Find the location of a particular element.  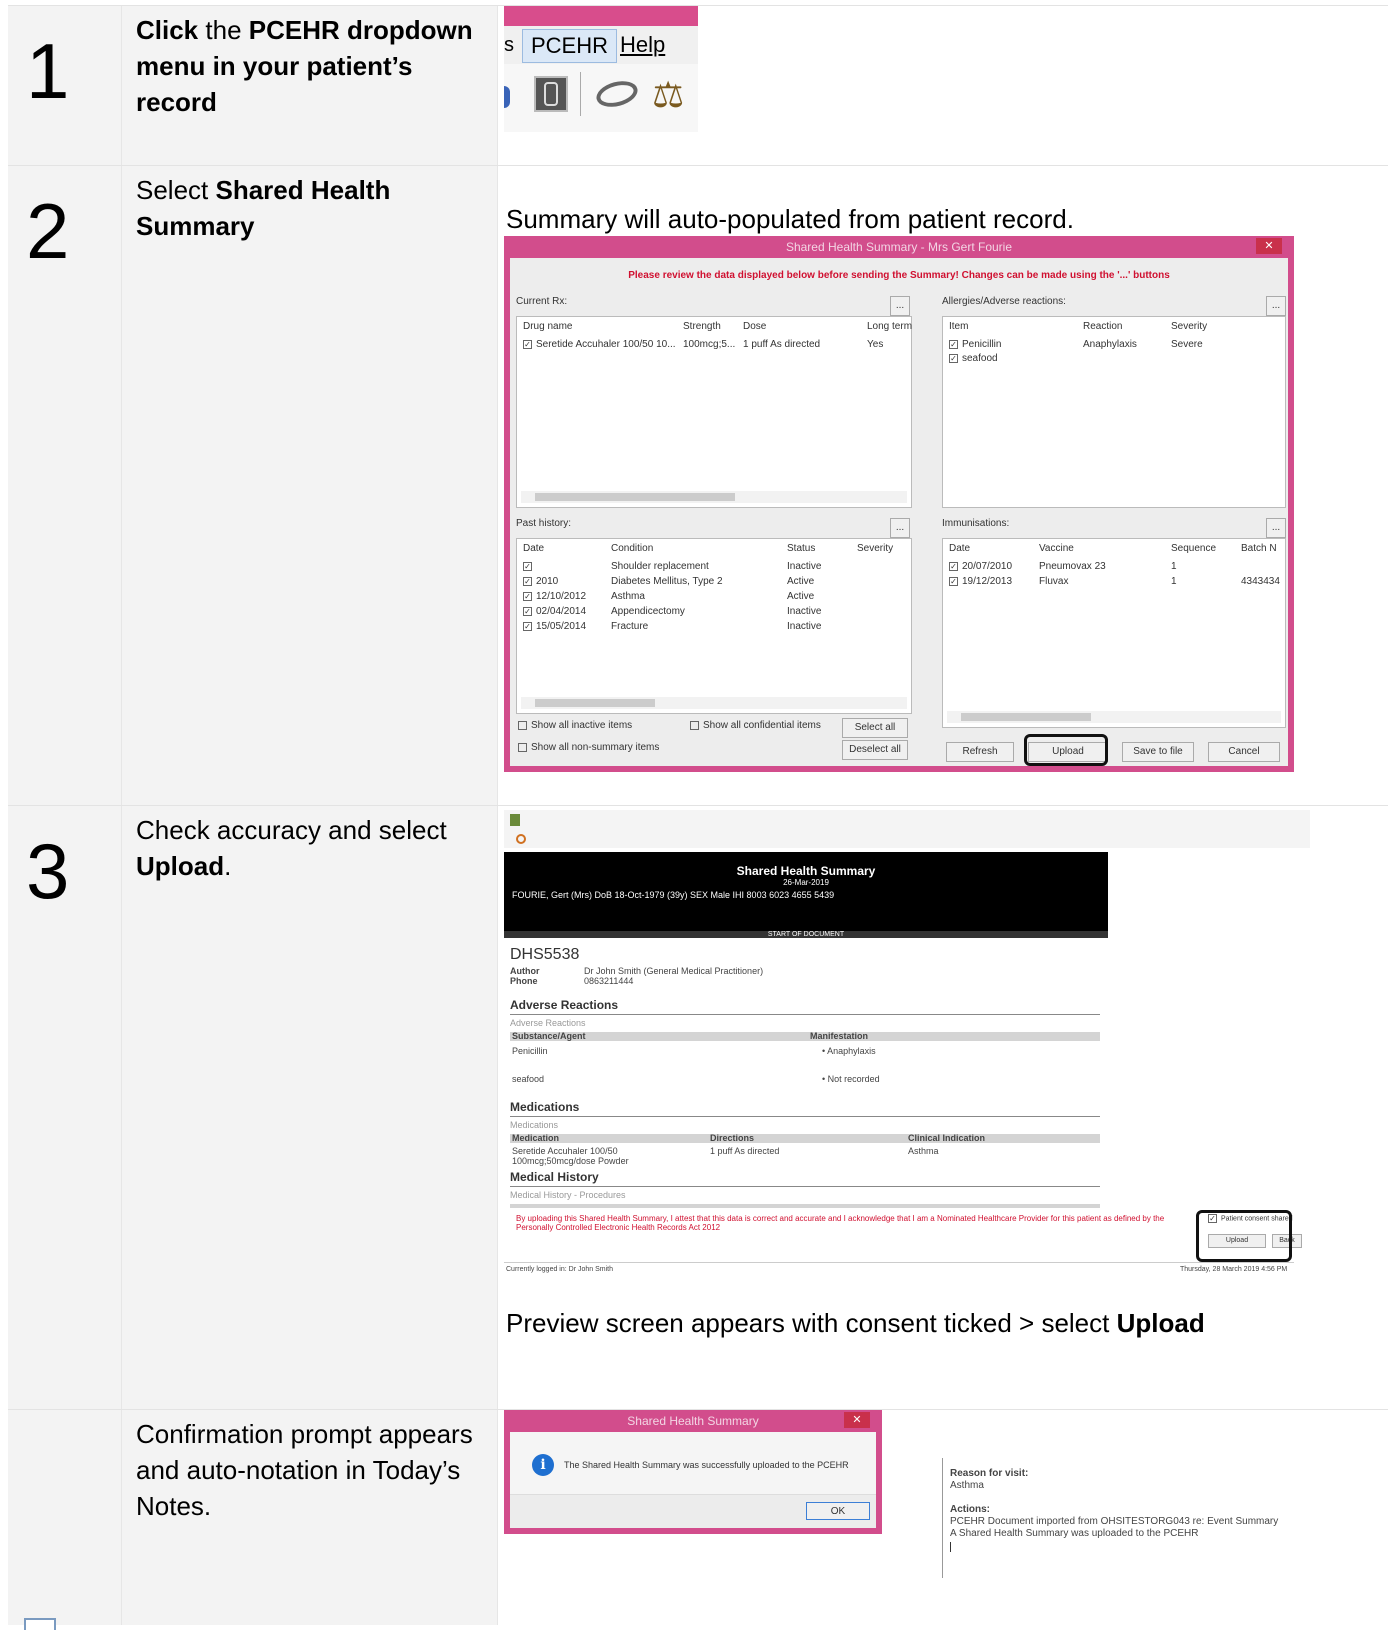

xray-icon is located at coordinates (551, 94).